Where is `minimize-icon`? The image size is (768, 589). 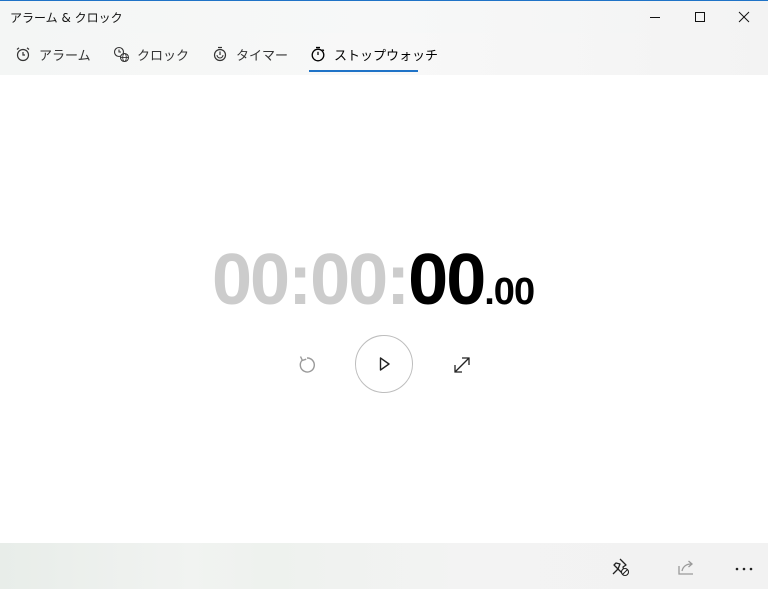 minimize-icon is located at coordinates (655, 17).